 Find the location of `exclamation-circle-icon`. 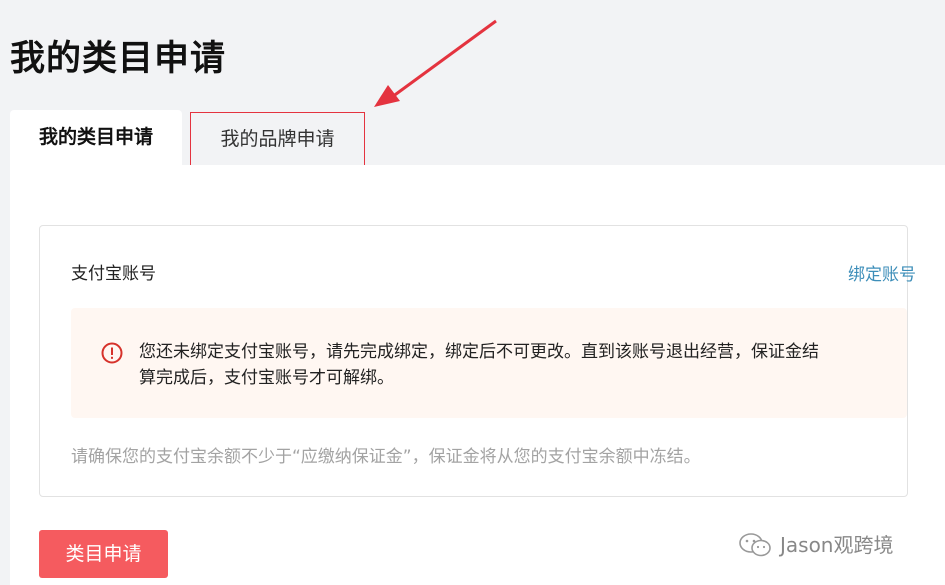

exclamation-circle-icon is located at coordinates (112, 353).